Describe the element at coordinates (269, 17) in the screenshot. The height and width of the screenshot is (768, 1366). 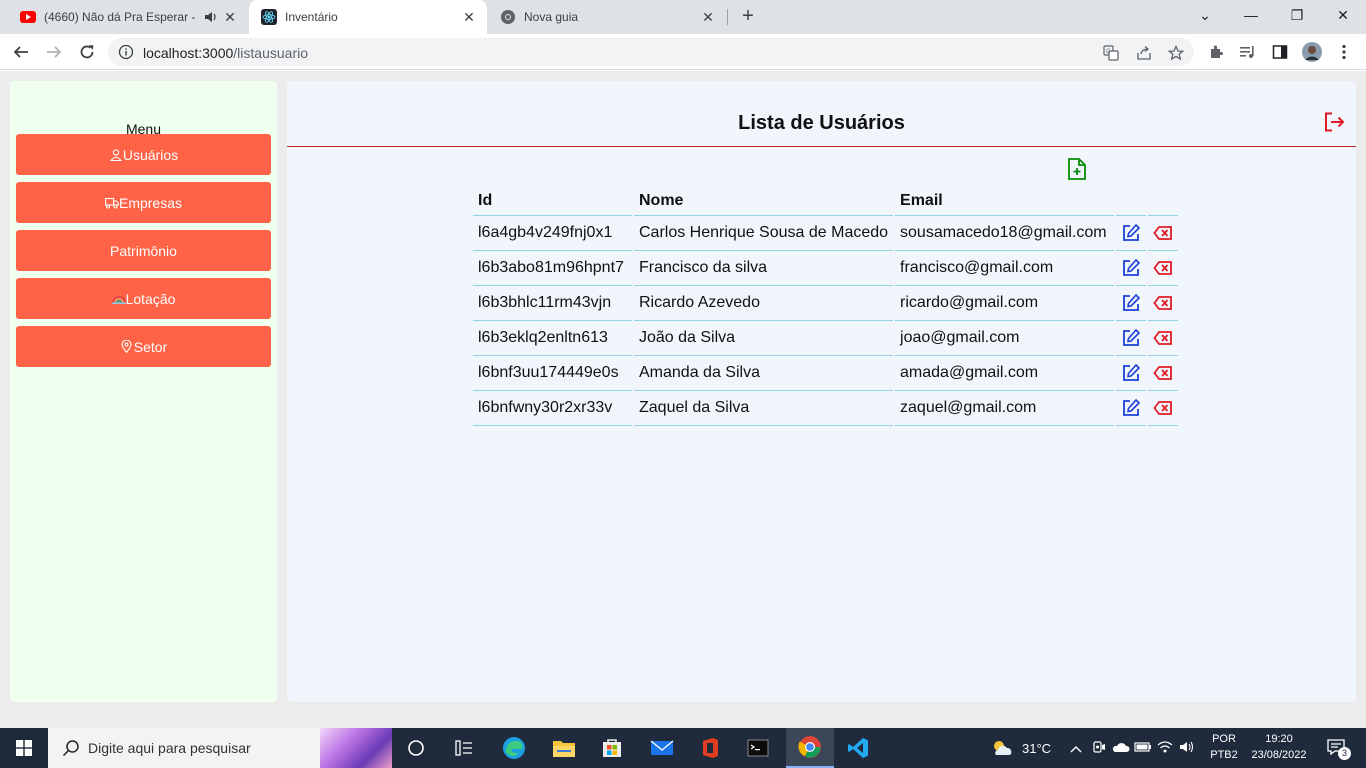
I see `react-icon` at that location.